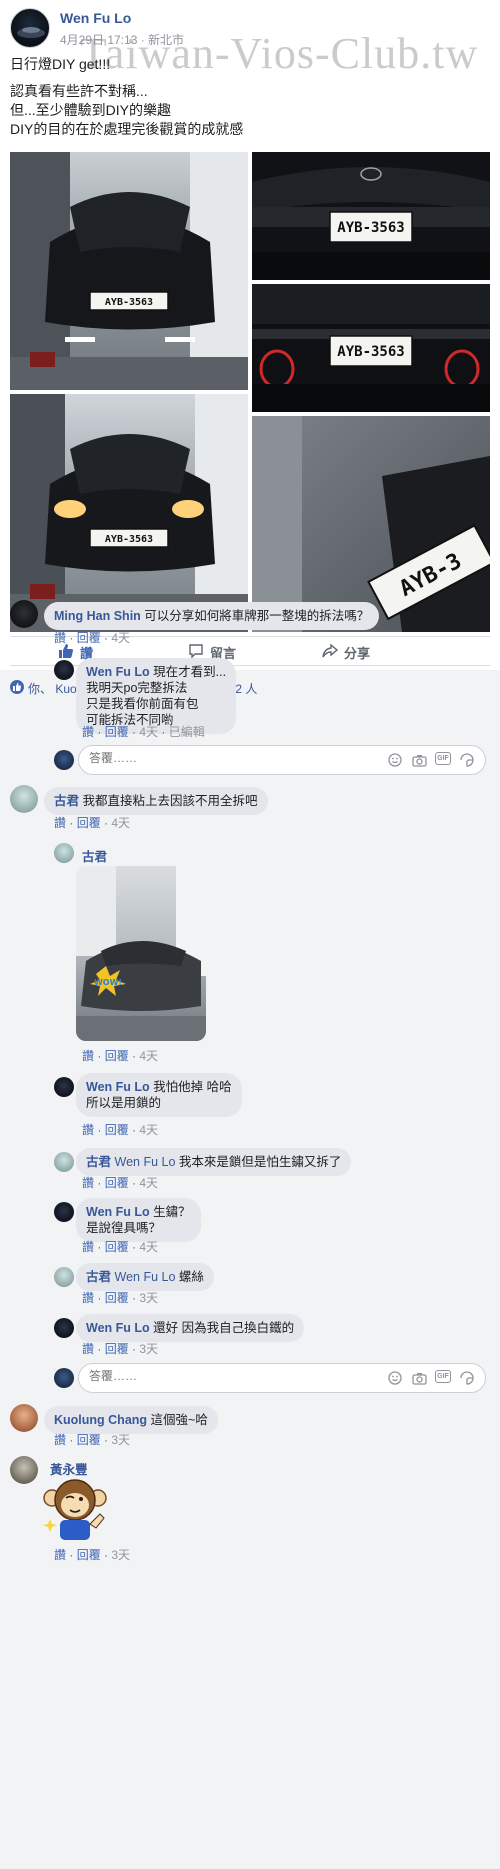  What do you see at coordinates (30, 28) in the screenshot?
I see `author-avatar` at bounding box center [30, 28].